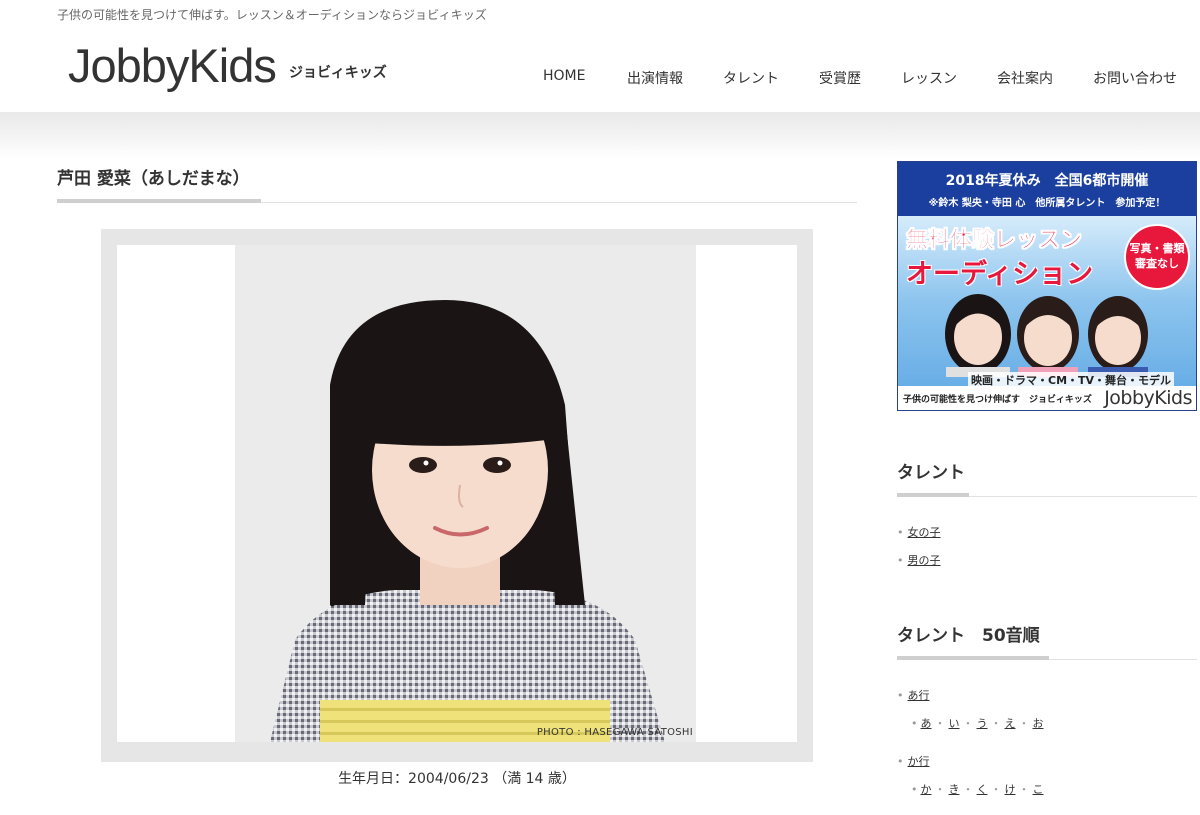 The image size is (1200, 815). I want to click on header-shadow, so click(600, 135).